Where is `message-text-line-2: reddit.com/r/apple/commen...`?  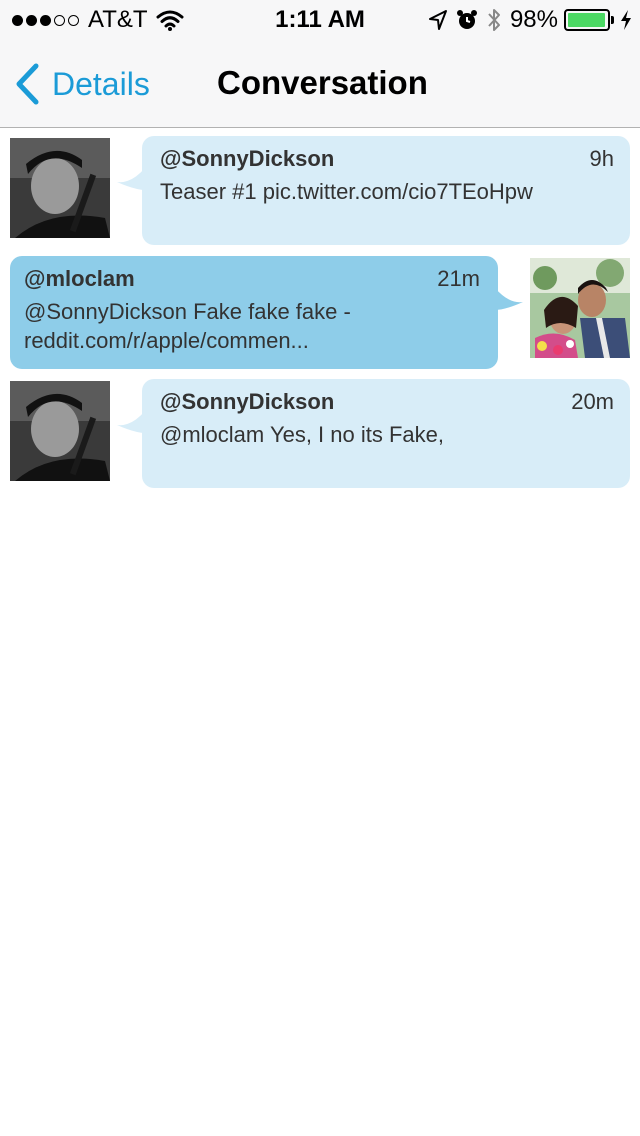
message-text-line-2: reddit.com/r/apple/commen... is located at coordinates (166, 340).